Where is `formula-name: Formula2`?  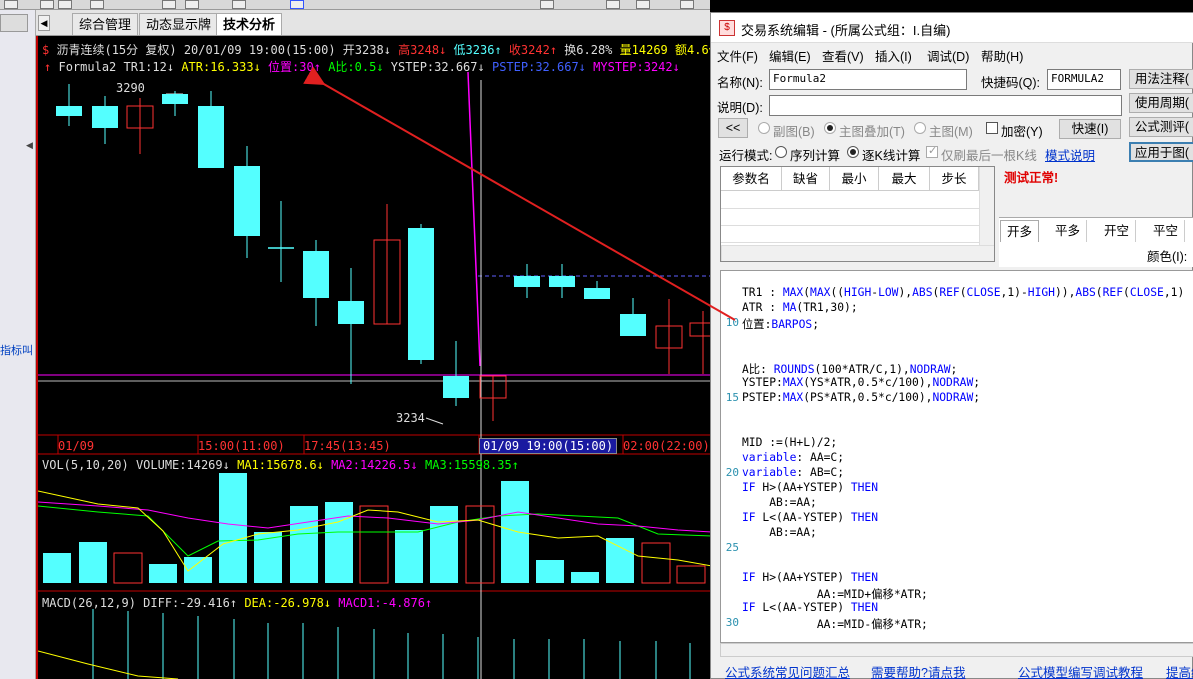 formula-name: Formula2 is located at coordinates (87, 67).